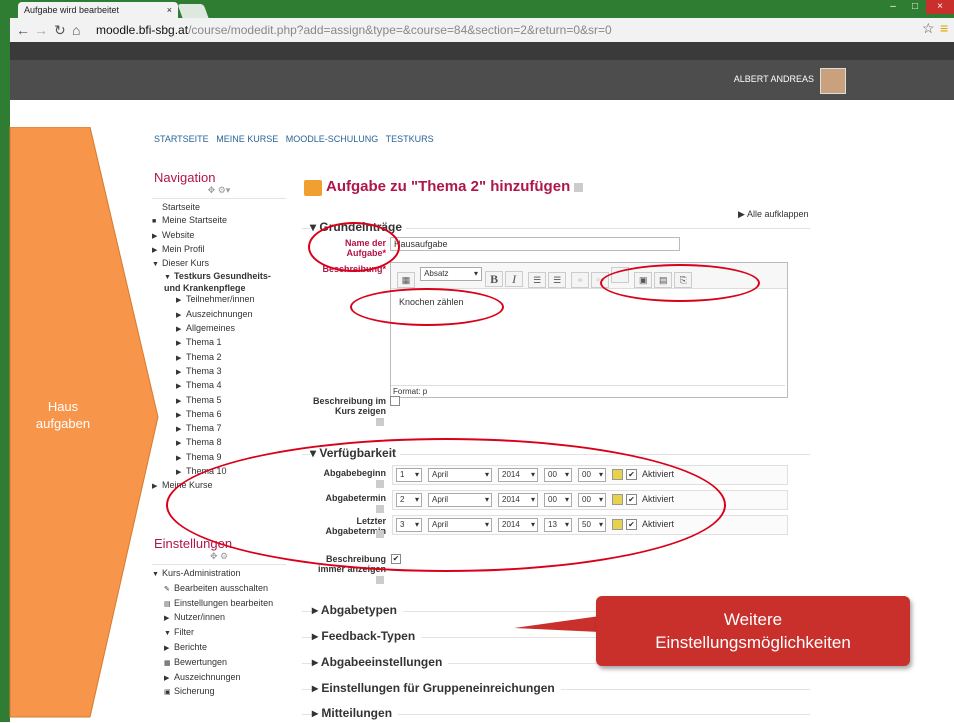 This screenshot has height=723, width=954. What do you see at coordinates (753, 631) in the screenshot?
I see `callout-text: Weitere Einstellungsmöglichkeiten` at bounding box center [753, 631].